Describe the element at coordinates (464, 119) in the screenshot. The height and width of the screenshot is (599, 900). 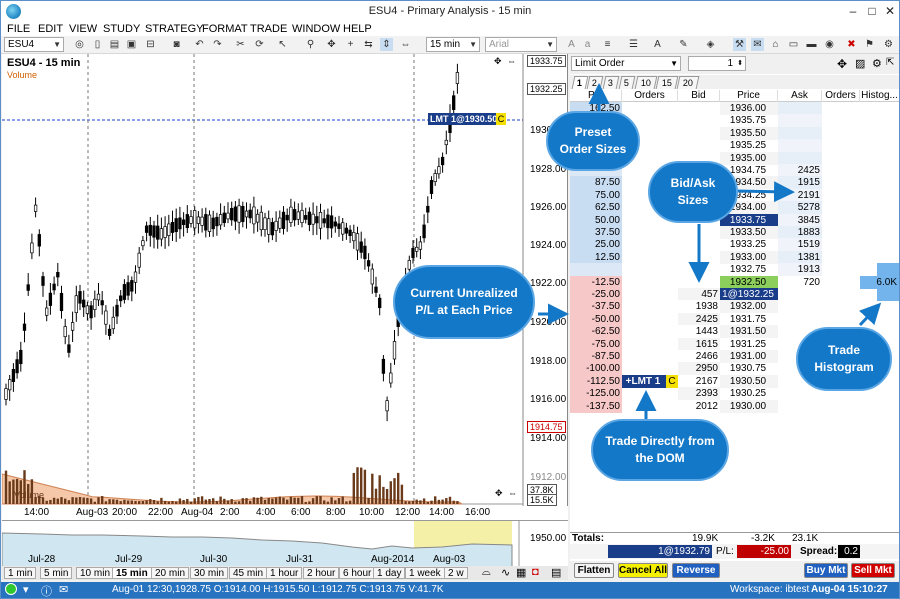
I see `chart-order-marker: LMT 1@1930.50` at that location.